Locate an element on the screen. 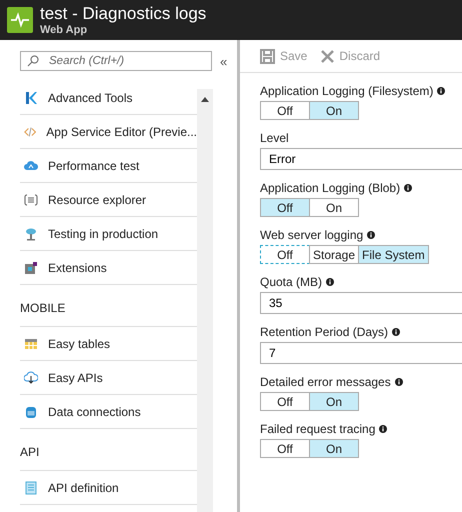 The image size is (462, 512). field-label: Web server logging is located at coordinates (312, 235).